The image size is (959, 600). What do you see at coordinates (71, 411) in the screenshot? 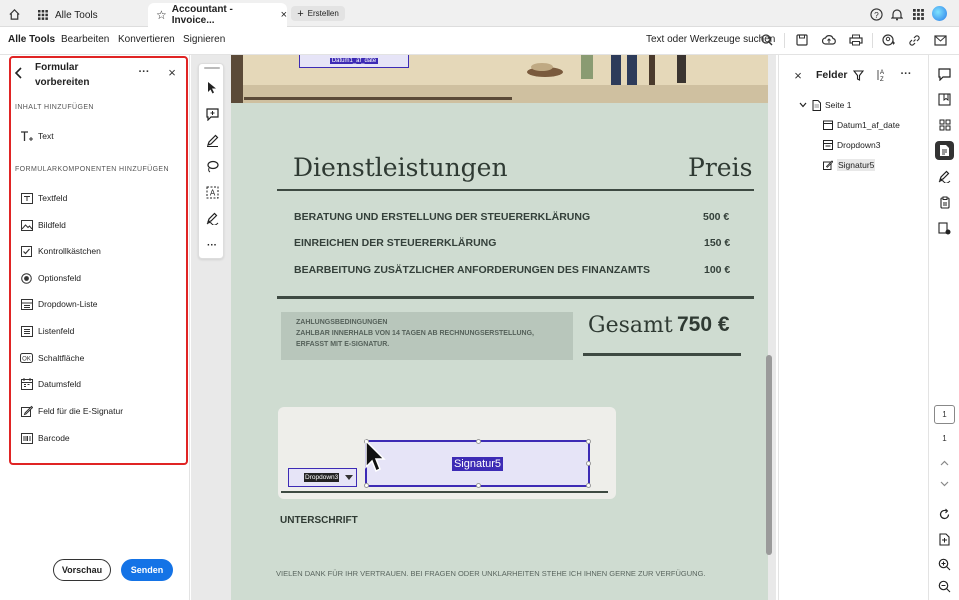
I see `form-item-esignature: Feld für die E-Signatur` at bounding box center [71, 411].